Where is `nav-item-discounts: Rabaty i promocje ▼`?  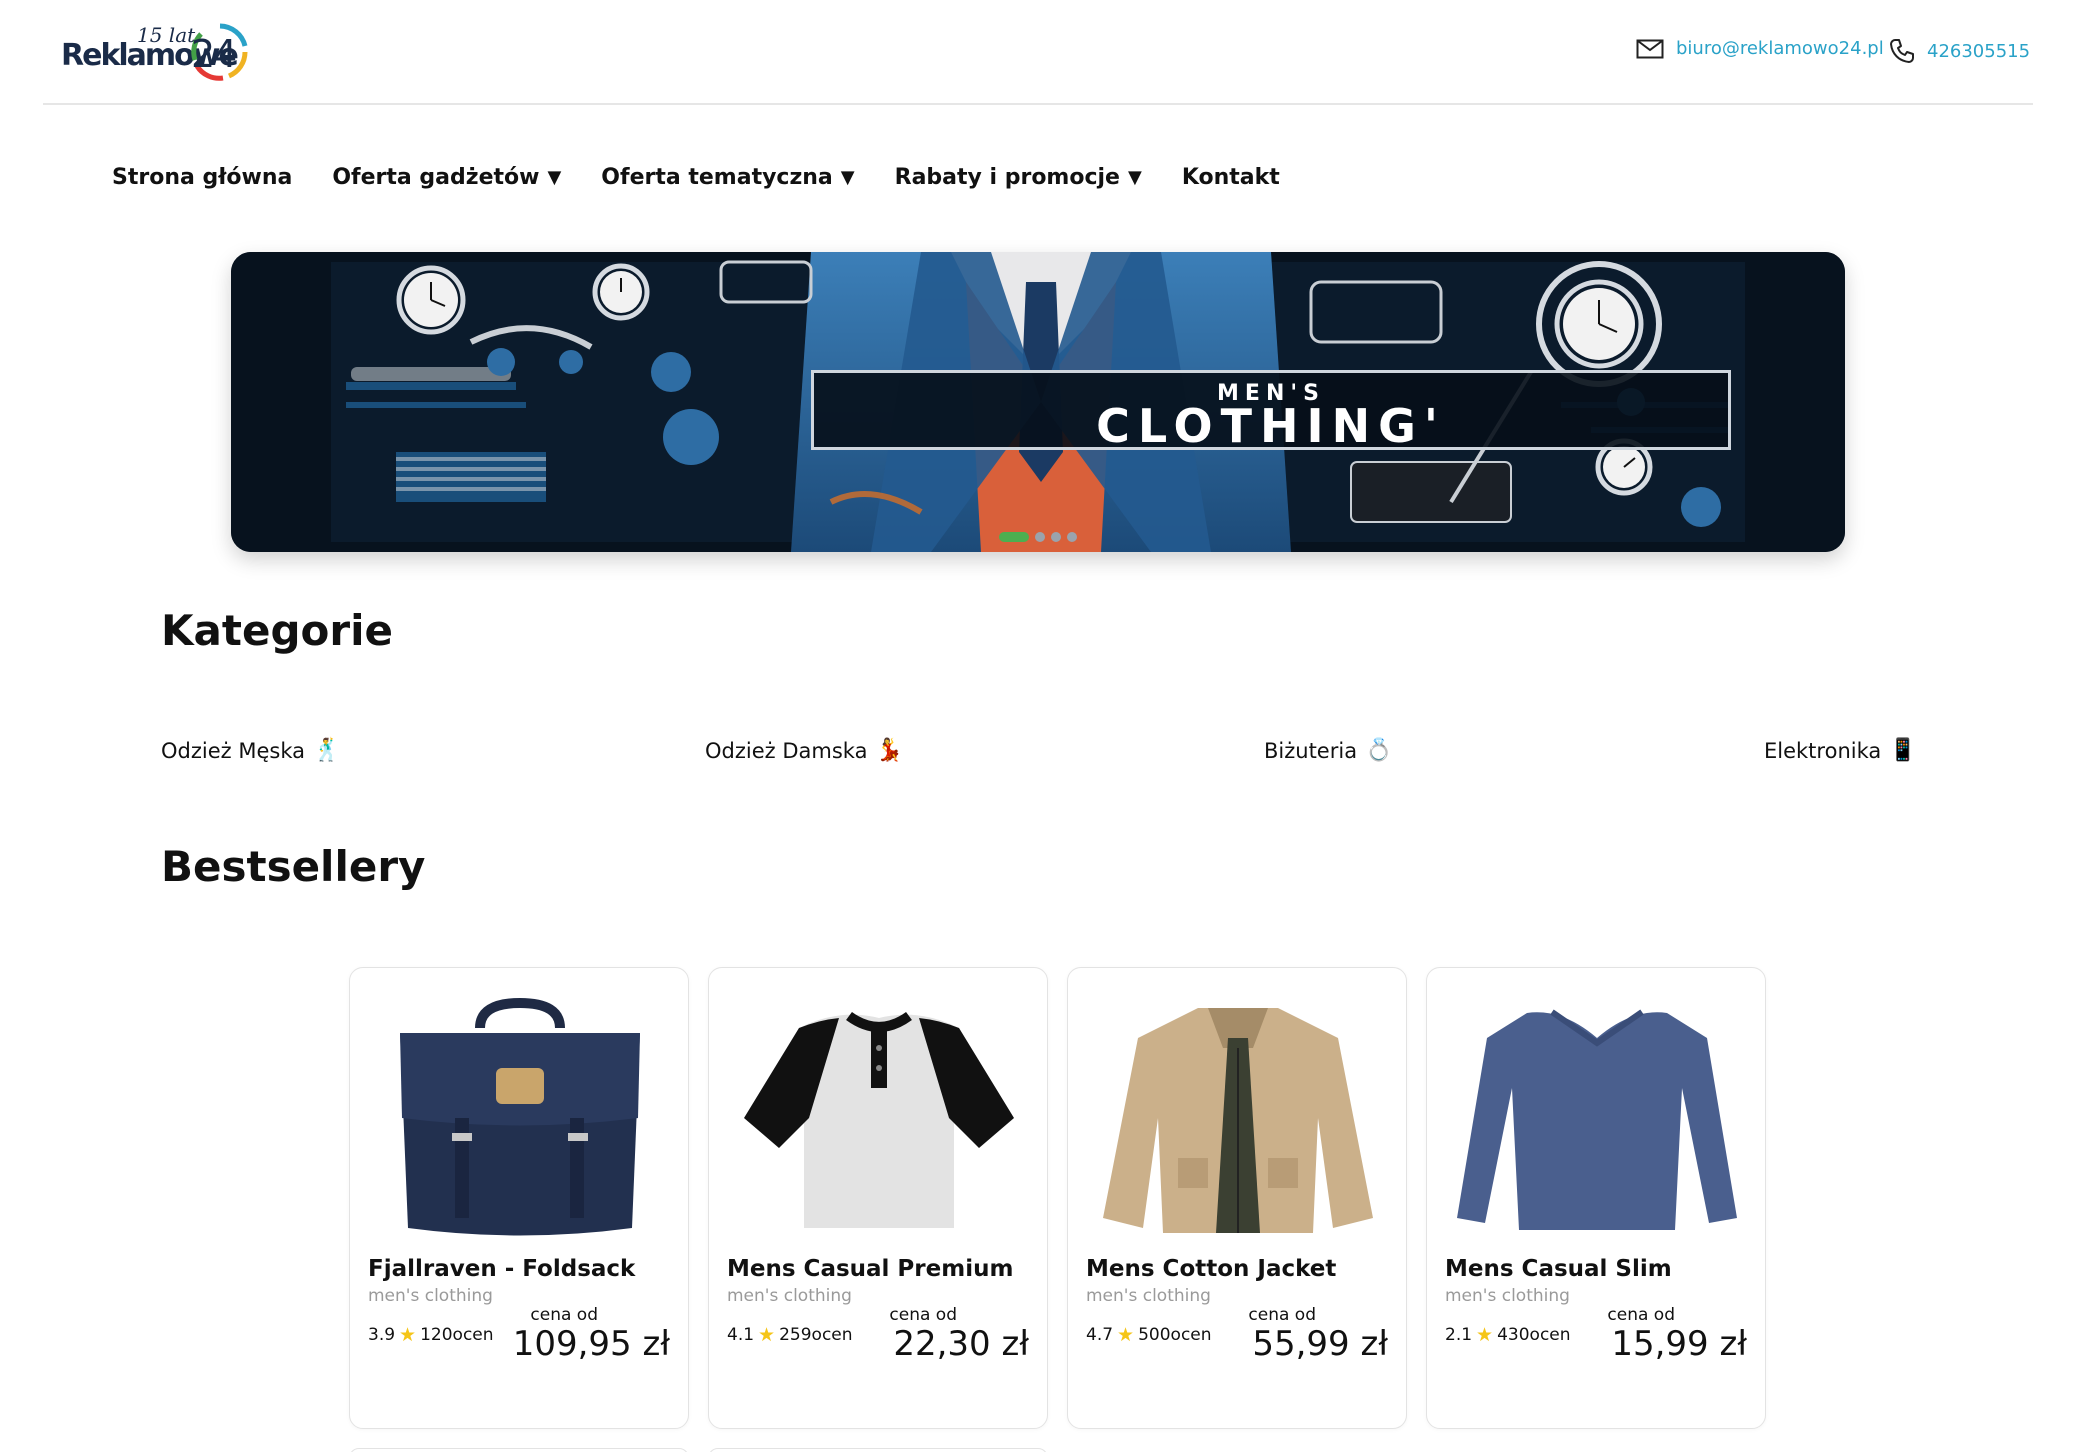
nav-item-discounts: Rabaty i promocje ▼ is located at coordinates (1018, 177).